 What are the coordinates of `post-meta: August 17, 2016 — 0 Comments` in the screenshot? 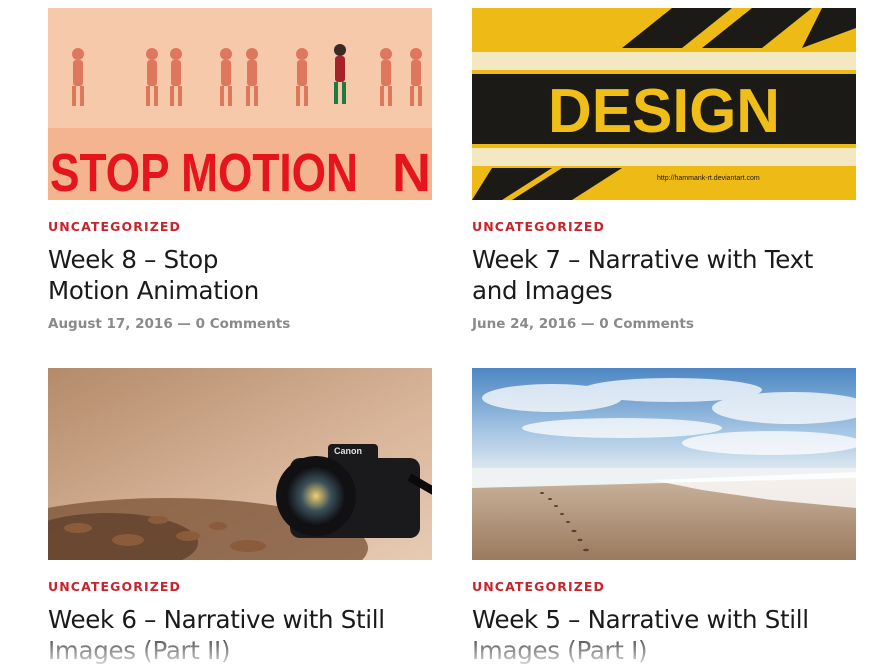 It's located at (240, 324).